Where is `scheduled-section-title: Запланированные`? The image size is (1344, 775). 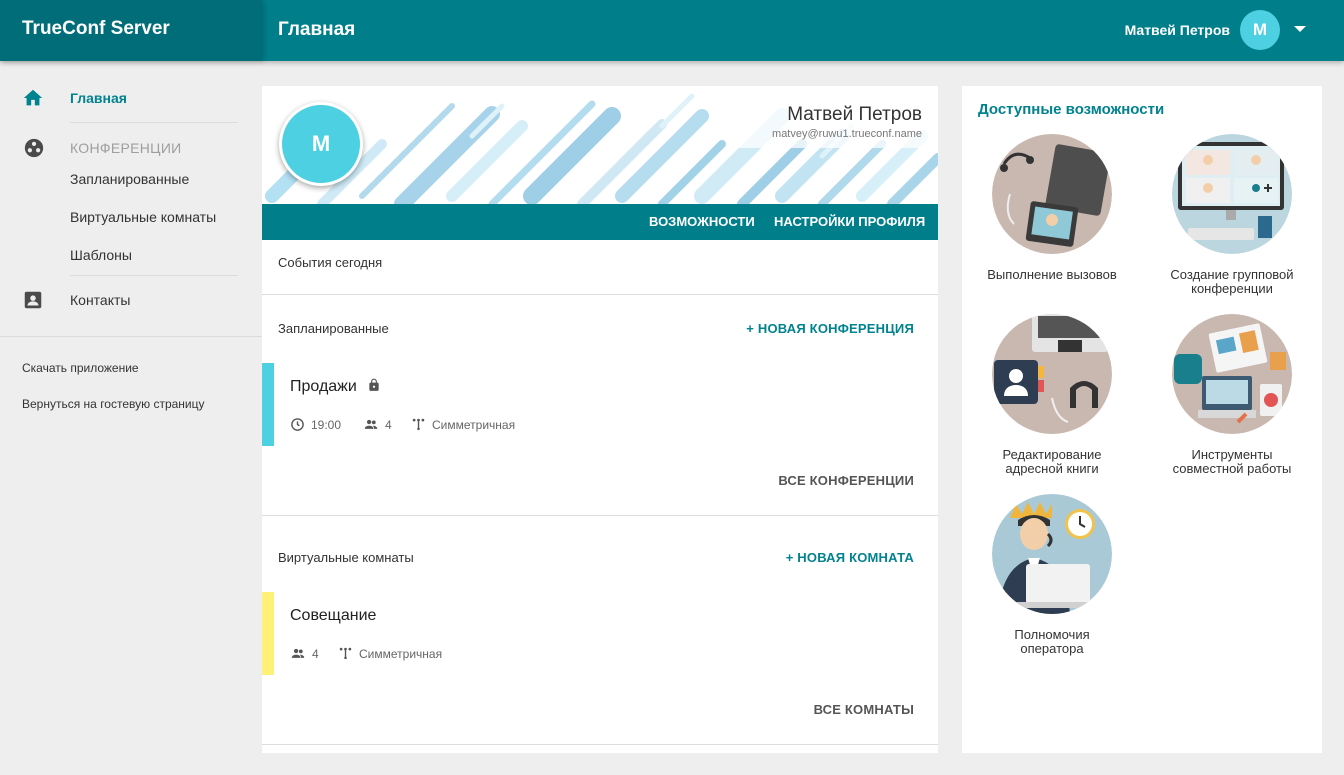 scheduled-section-title: Запланированные is located at coordinates (333, 328).